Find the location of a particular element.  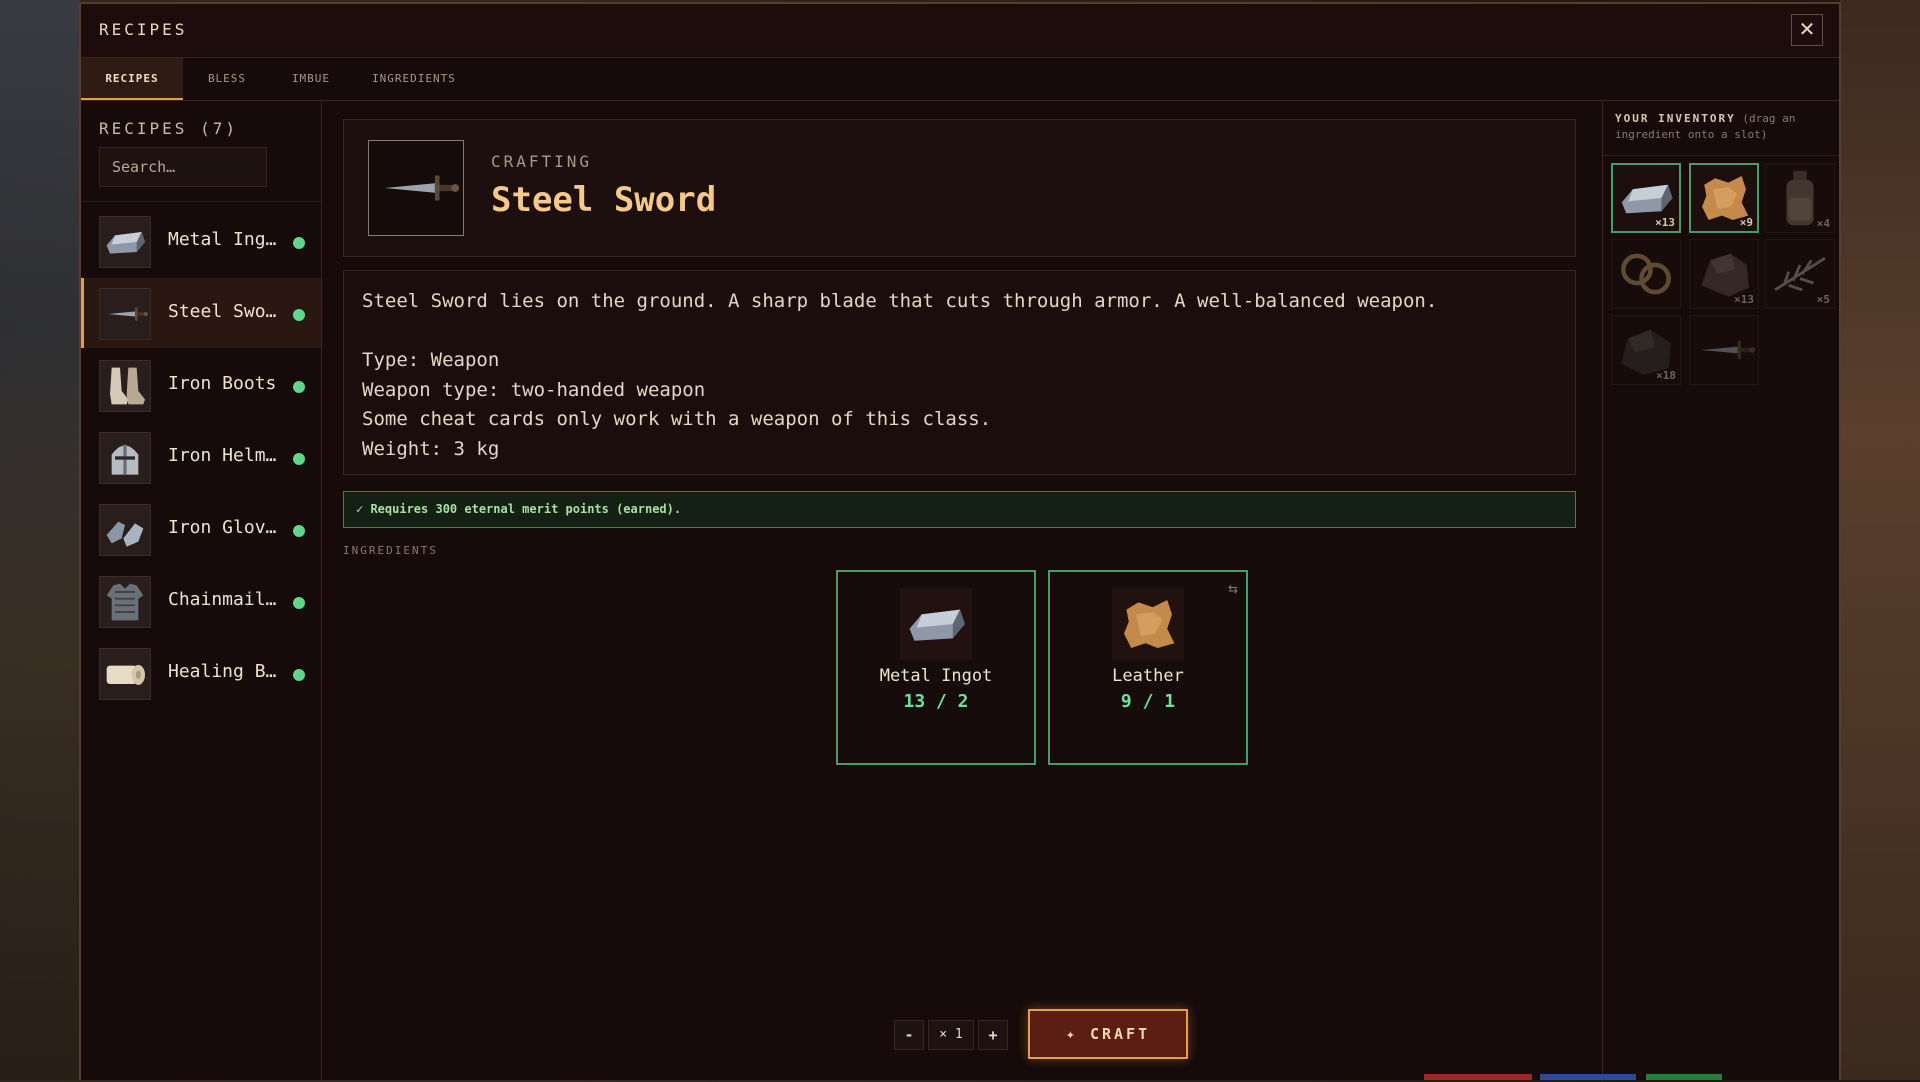

sidebar-divider is located at coordinates (201, 201).